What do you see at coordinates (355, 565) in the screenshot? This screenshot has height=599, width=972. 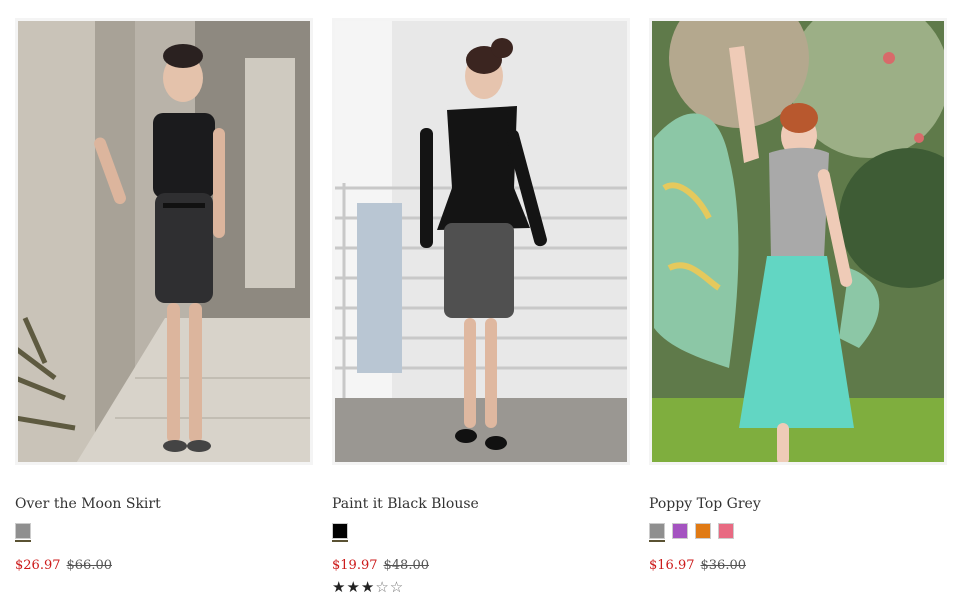 I see `sale-price: $19.97` at bounding box center [355, 565].